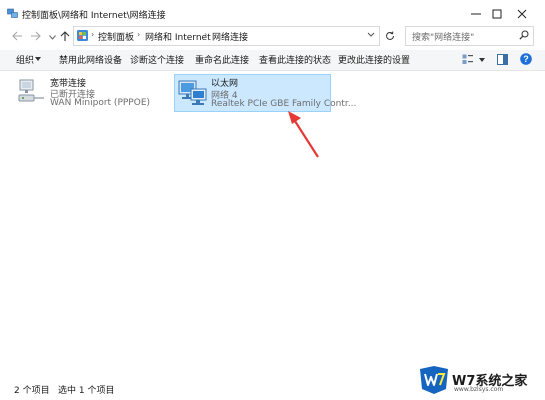 The width and height of the screenshot is (545, 400). What do you see at coordinates (468, 59) in the screenshot?
I see `view-options-icon` at bounding box center [468, 59].